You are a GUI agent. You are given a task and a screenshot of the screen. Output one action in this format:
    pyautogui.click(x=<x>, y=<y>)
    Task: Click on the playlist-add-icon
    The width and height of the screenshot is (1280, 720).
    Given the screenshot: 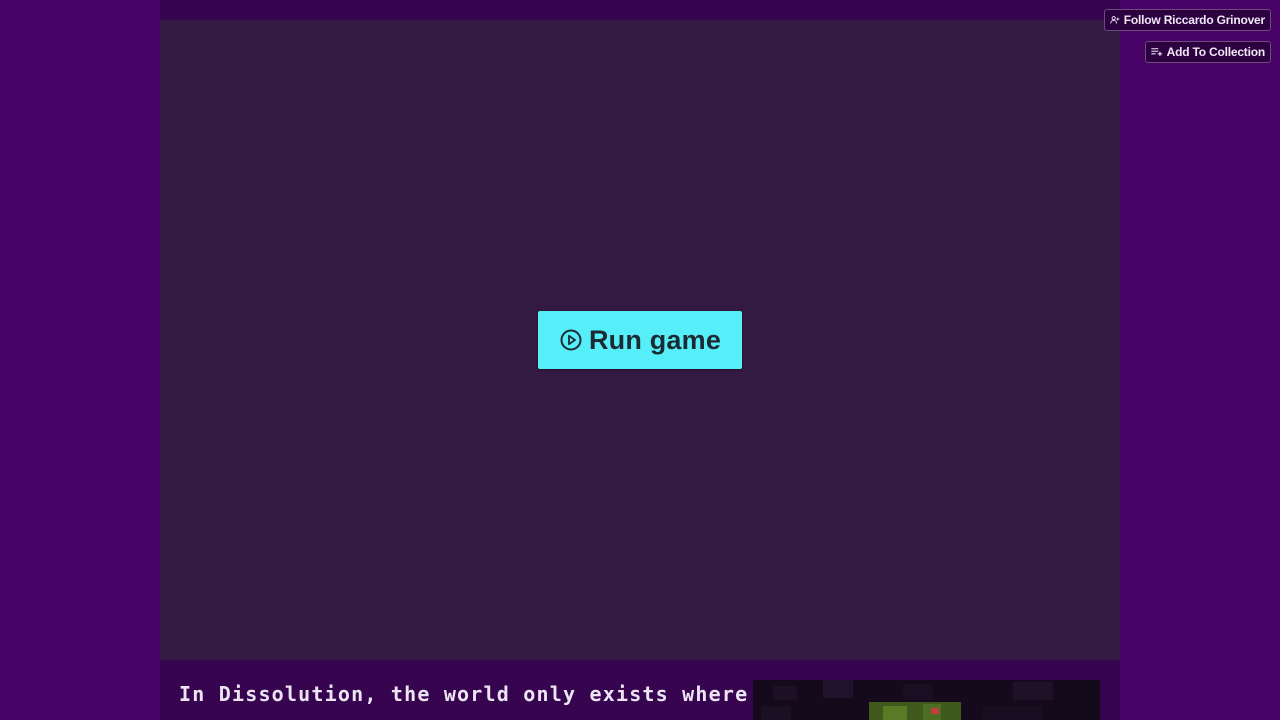 What is the action you would take?
    pyautogui.click(x=1157, y=52)
    